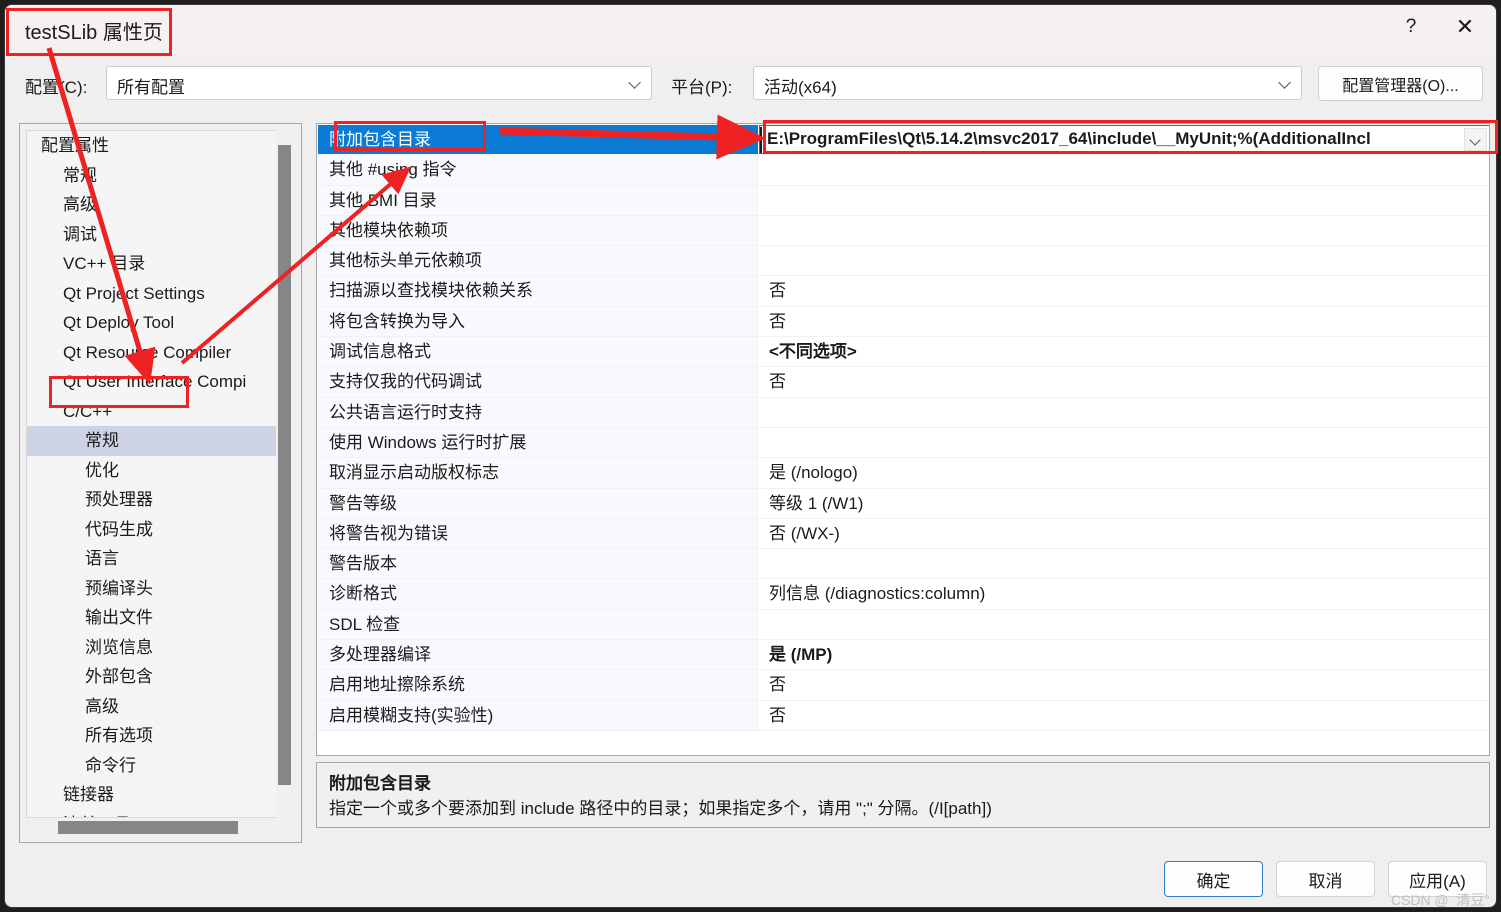  I want to click on sidebar-item: 预编译头, so click(153, 589).